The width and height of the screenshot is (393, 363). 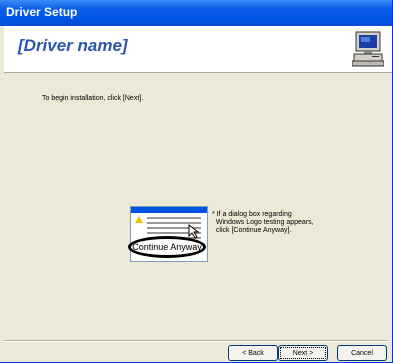 I want to click on note-line: * If a dialog box regarding, so click(x=252, y=214).